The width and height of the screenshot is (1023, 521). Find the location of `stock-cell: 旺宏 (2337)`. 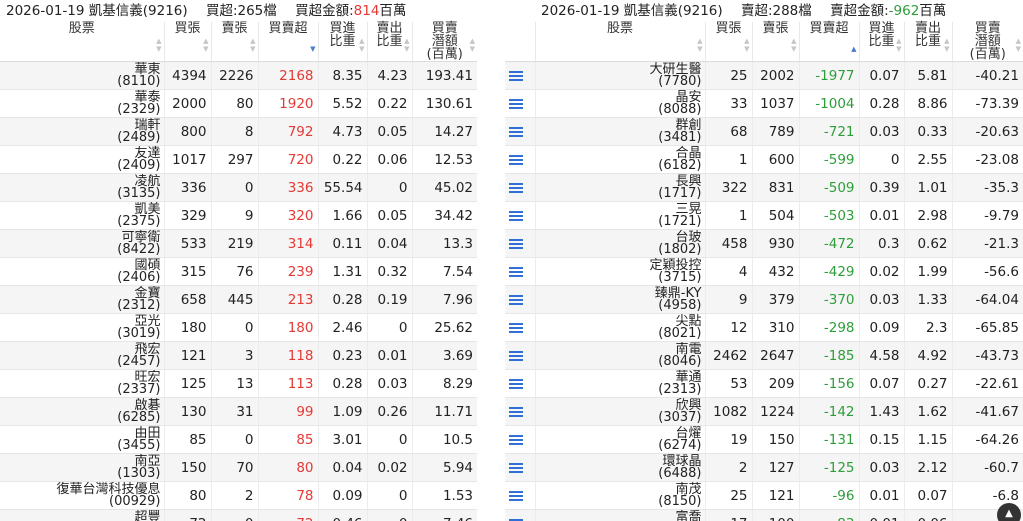

stock-cell: 旺宏 (2337) is located at coordinates (82, 383).